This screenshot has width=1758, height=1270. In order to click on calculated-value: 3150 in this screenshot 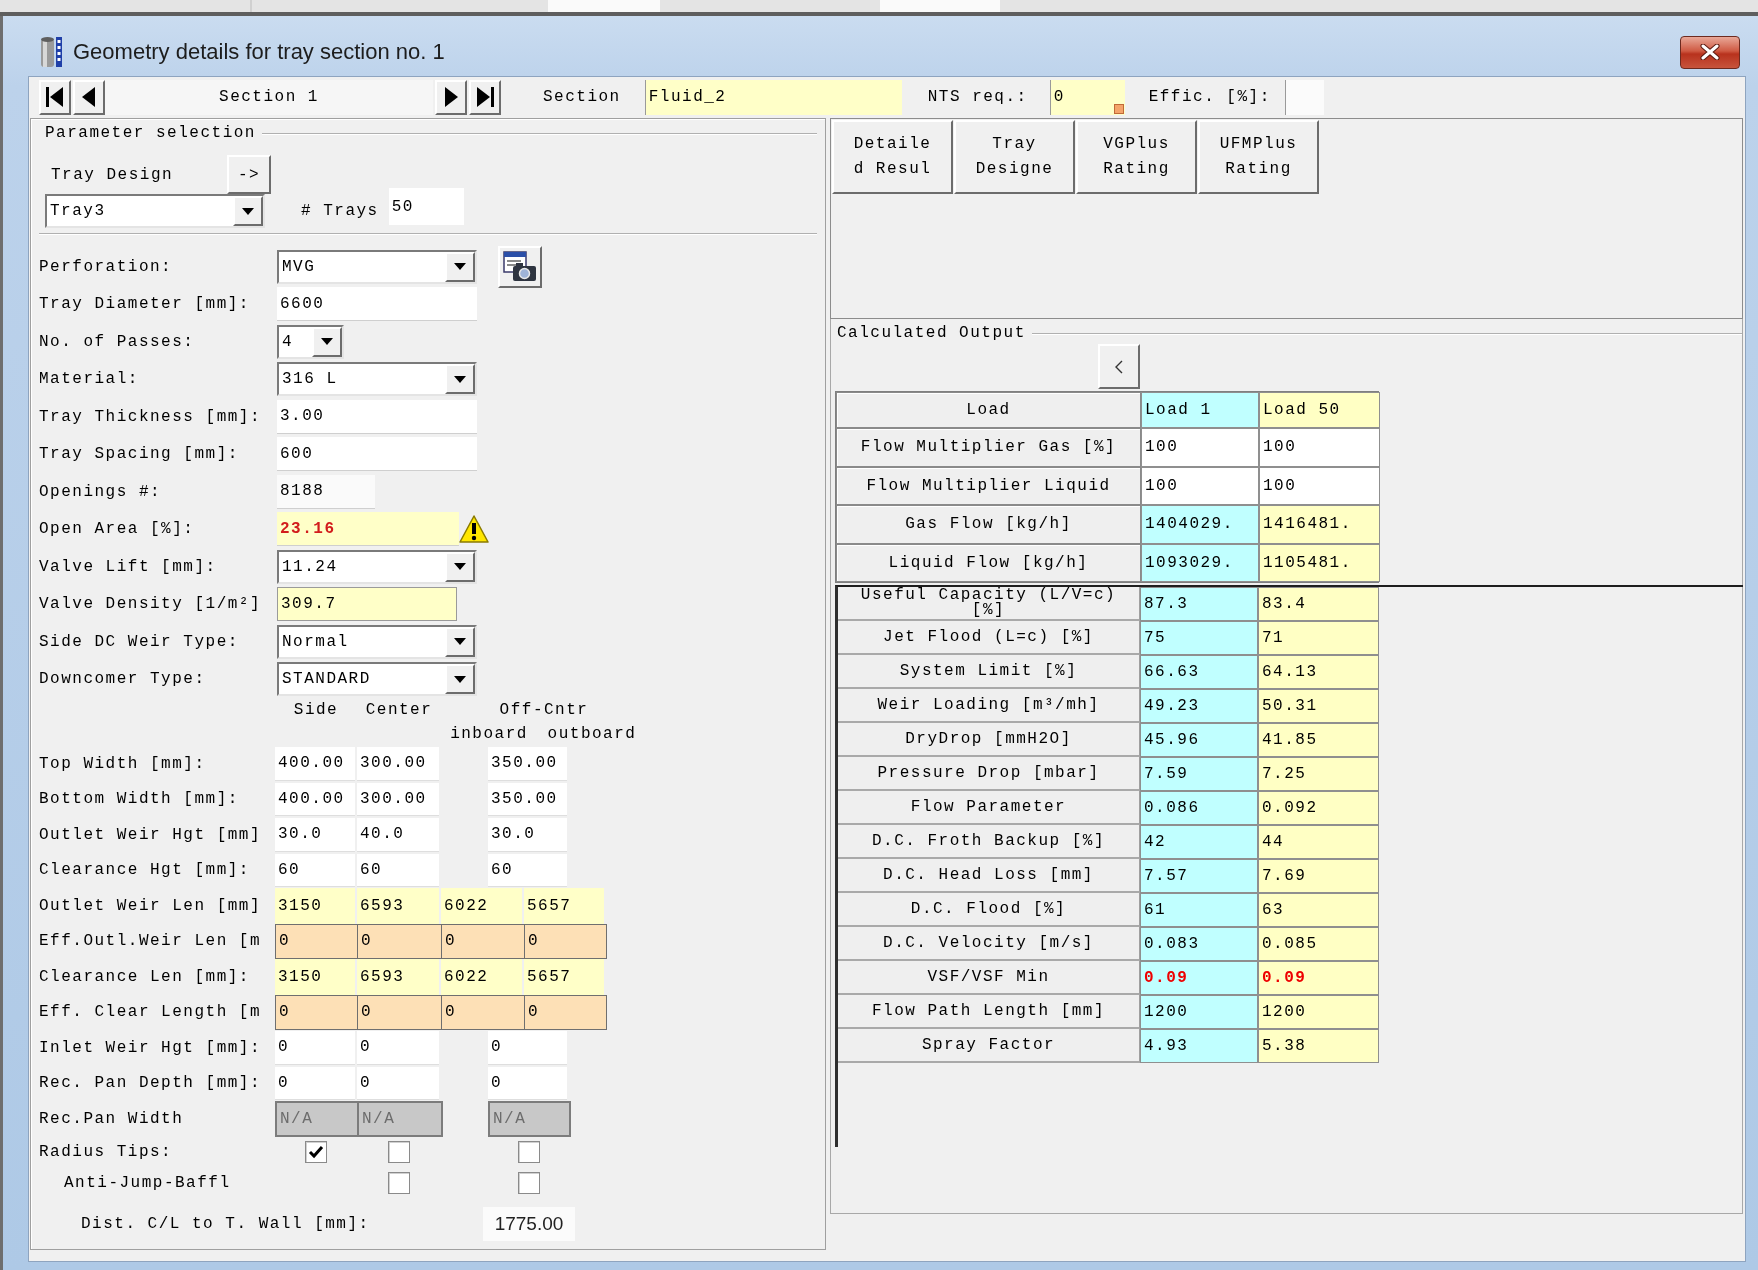, I will do `click(315, 977)`.